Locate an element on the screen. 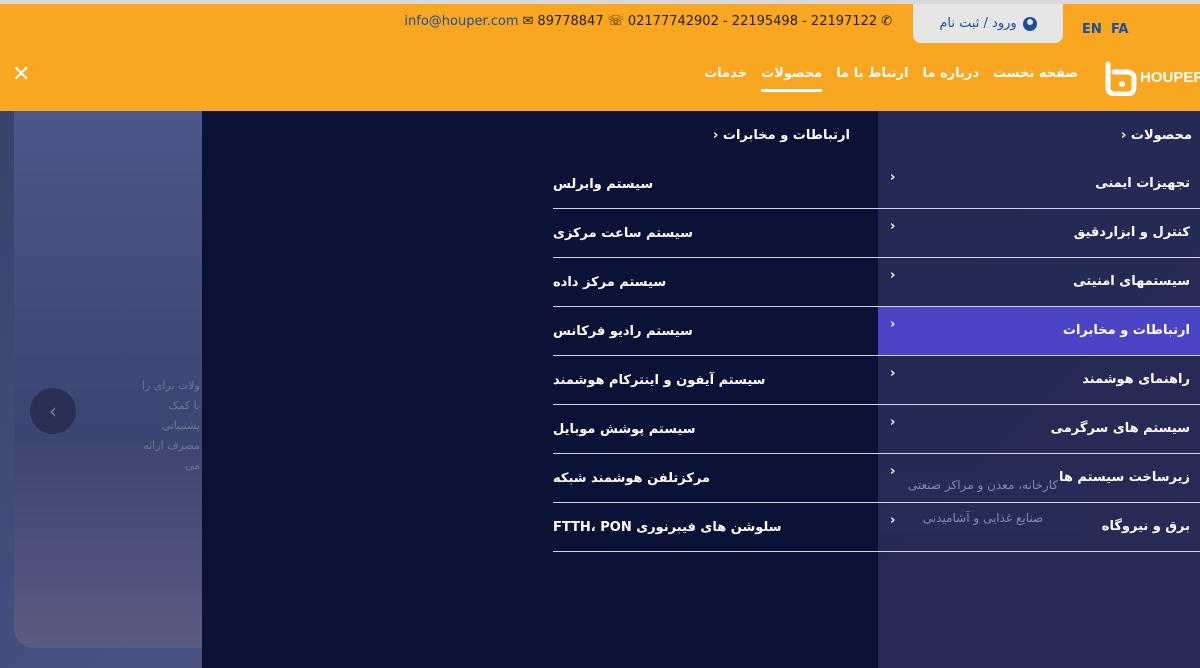  submenu-title: ارتباطات و مخابرات ‹ is located at coordinates (781, 135).